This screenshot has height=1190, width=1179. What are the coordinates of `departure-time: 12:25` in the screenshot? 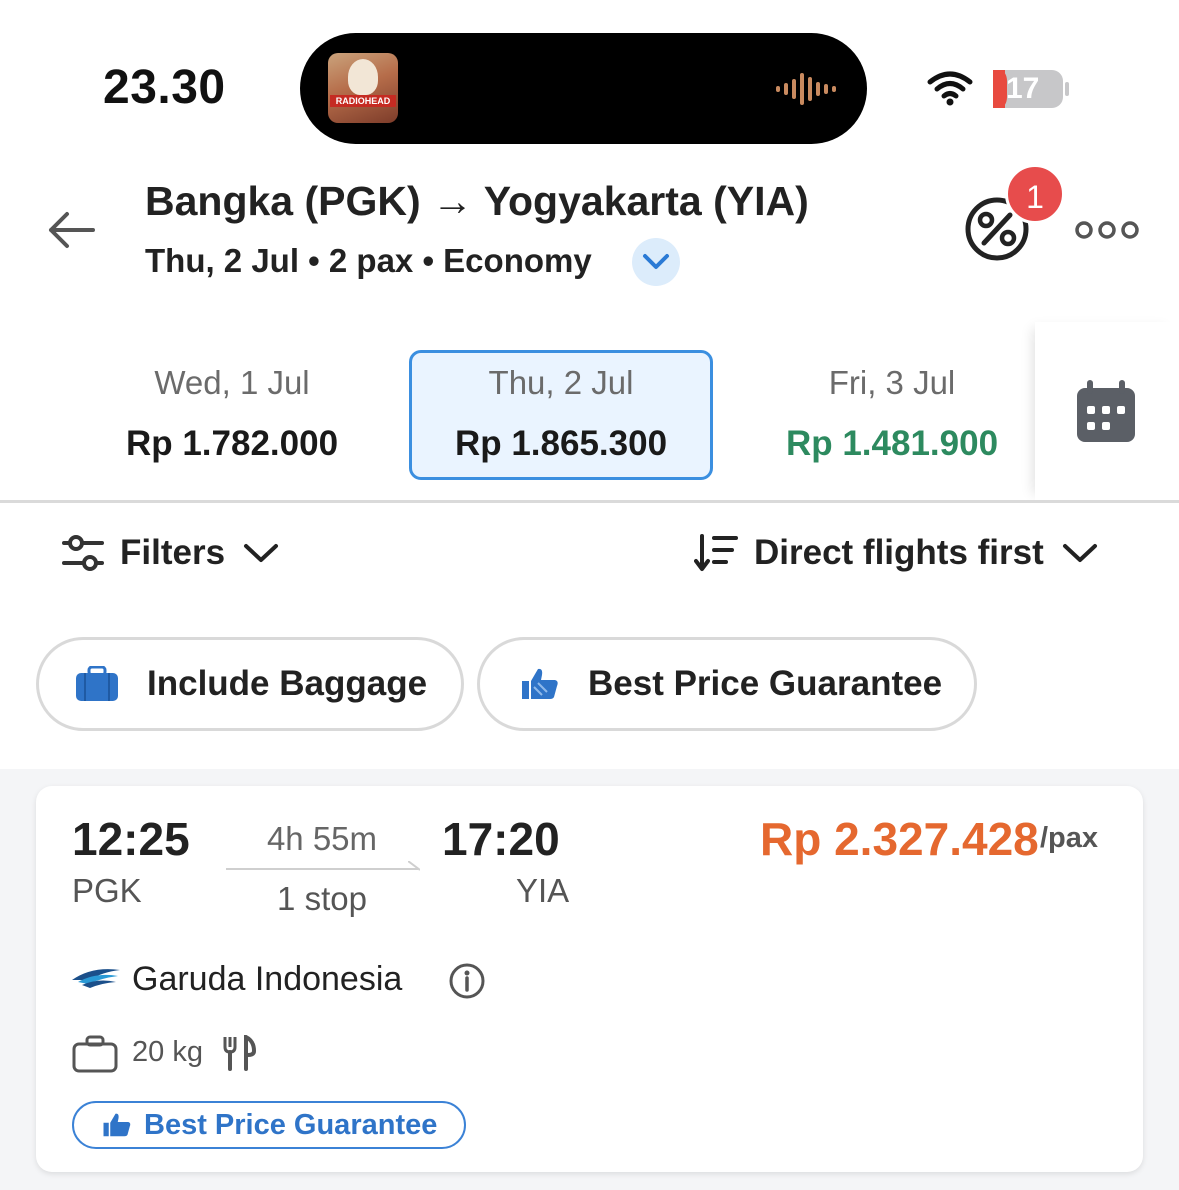 It's located at (131, 839).